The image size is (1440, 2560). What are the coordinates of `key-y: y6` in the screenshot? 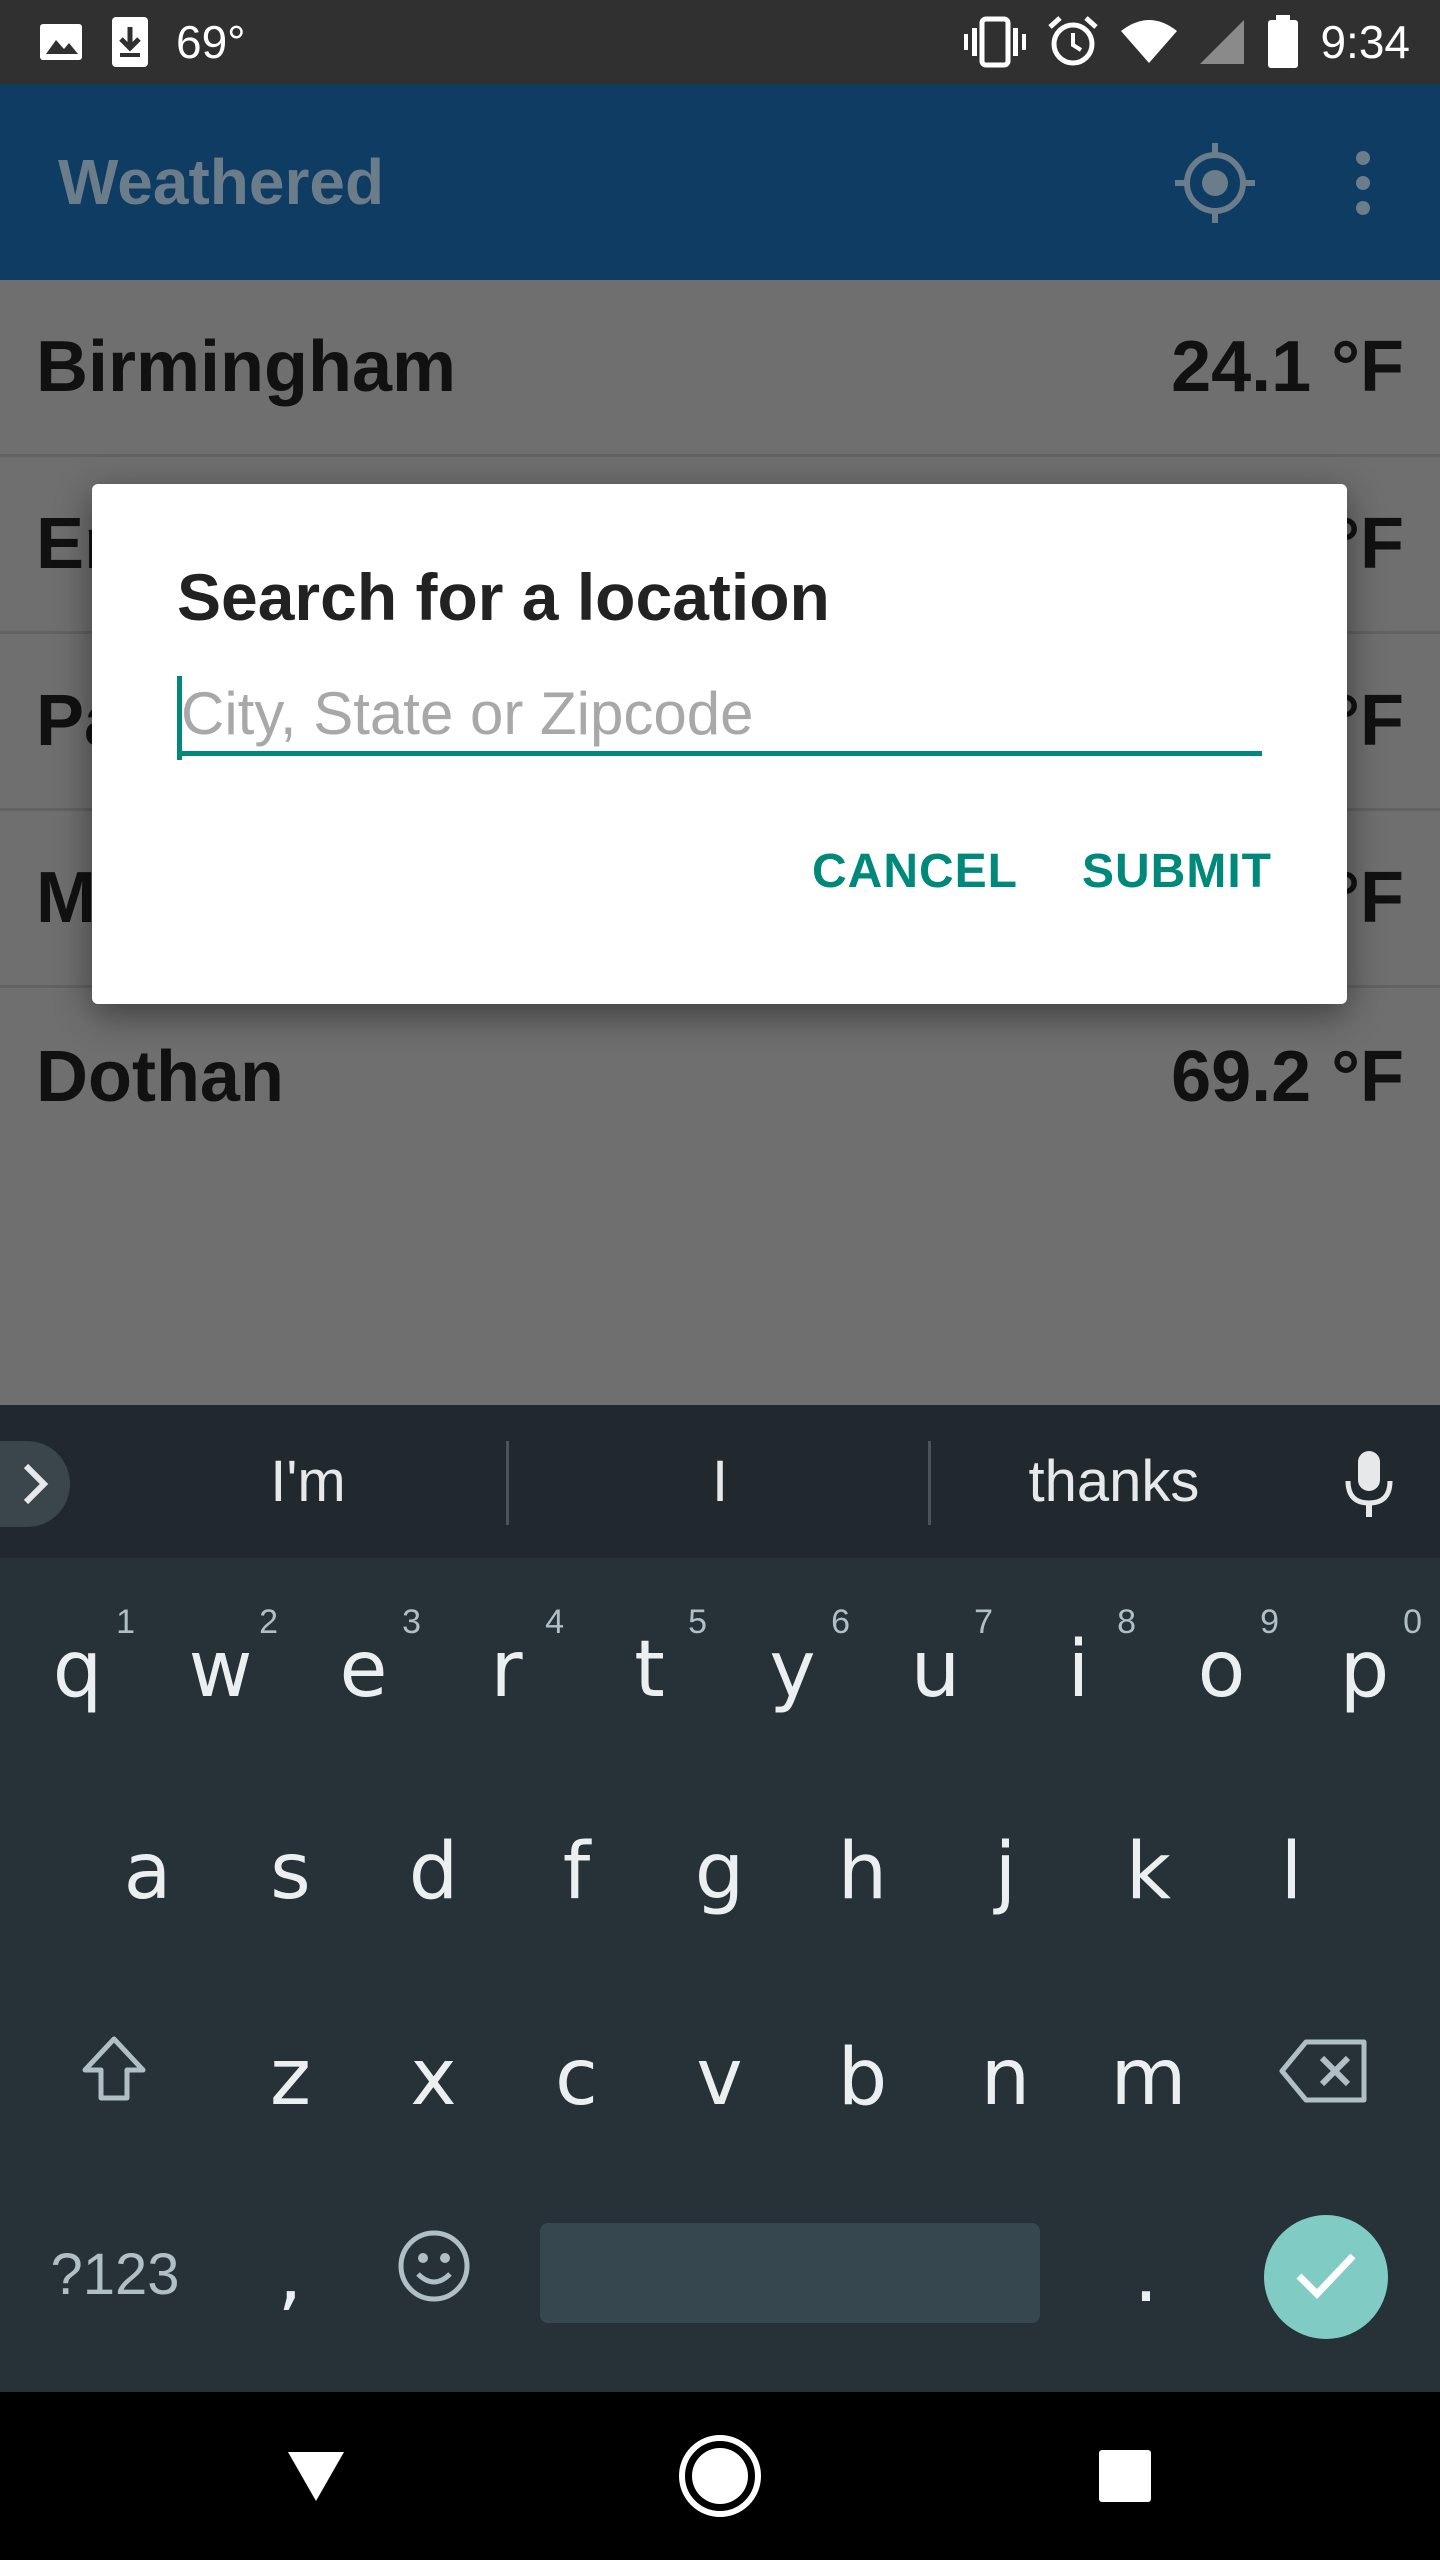 It's located at (792, 1670).